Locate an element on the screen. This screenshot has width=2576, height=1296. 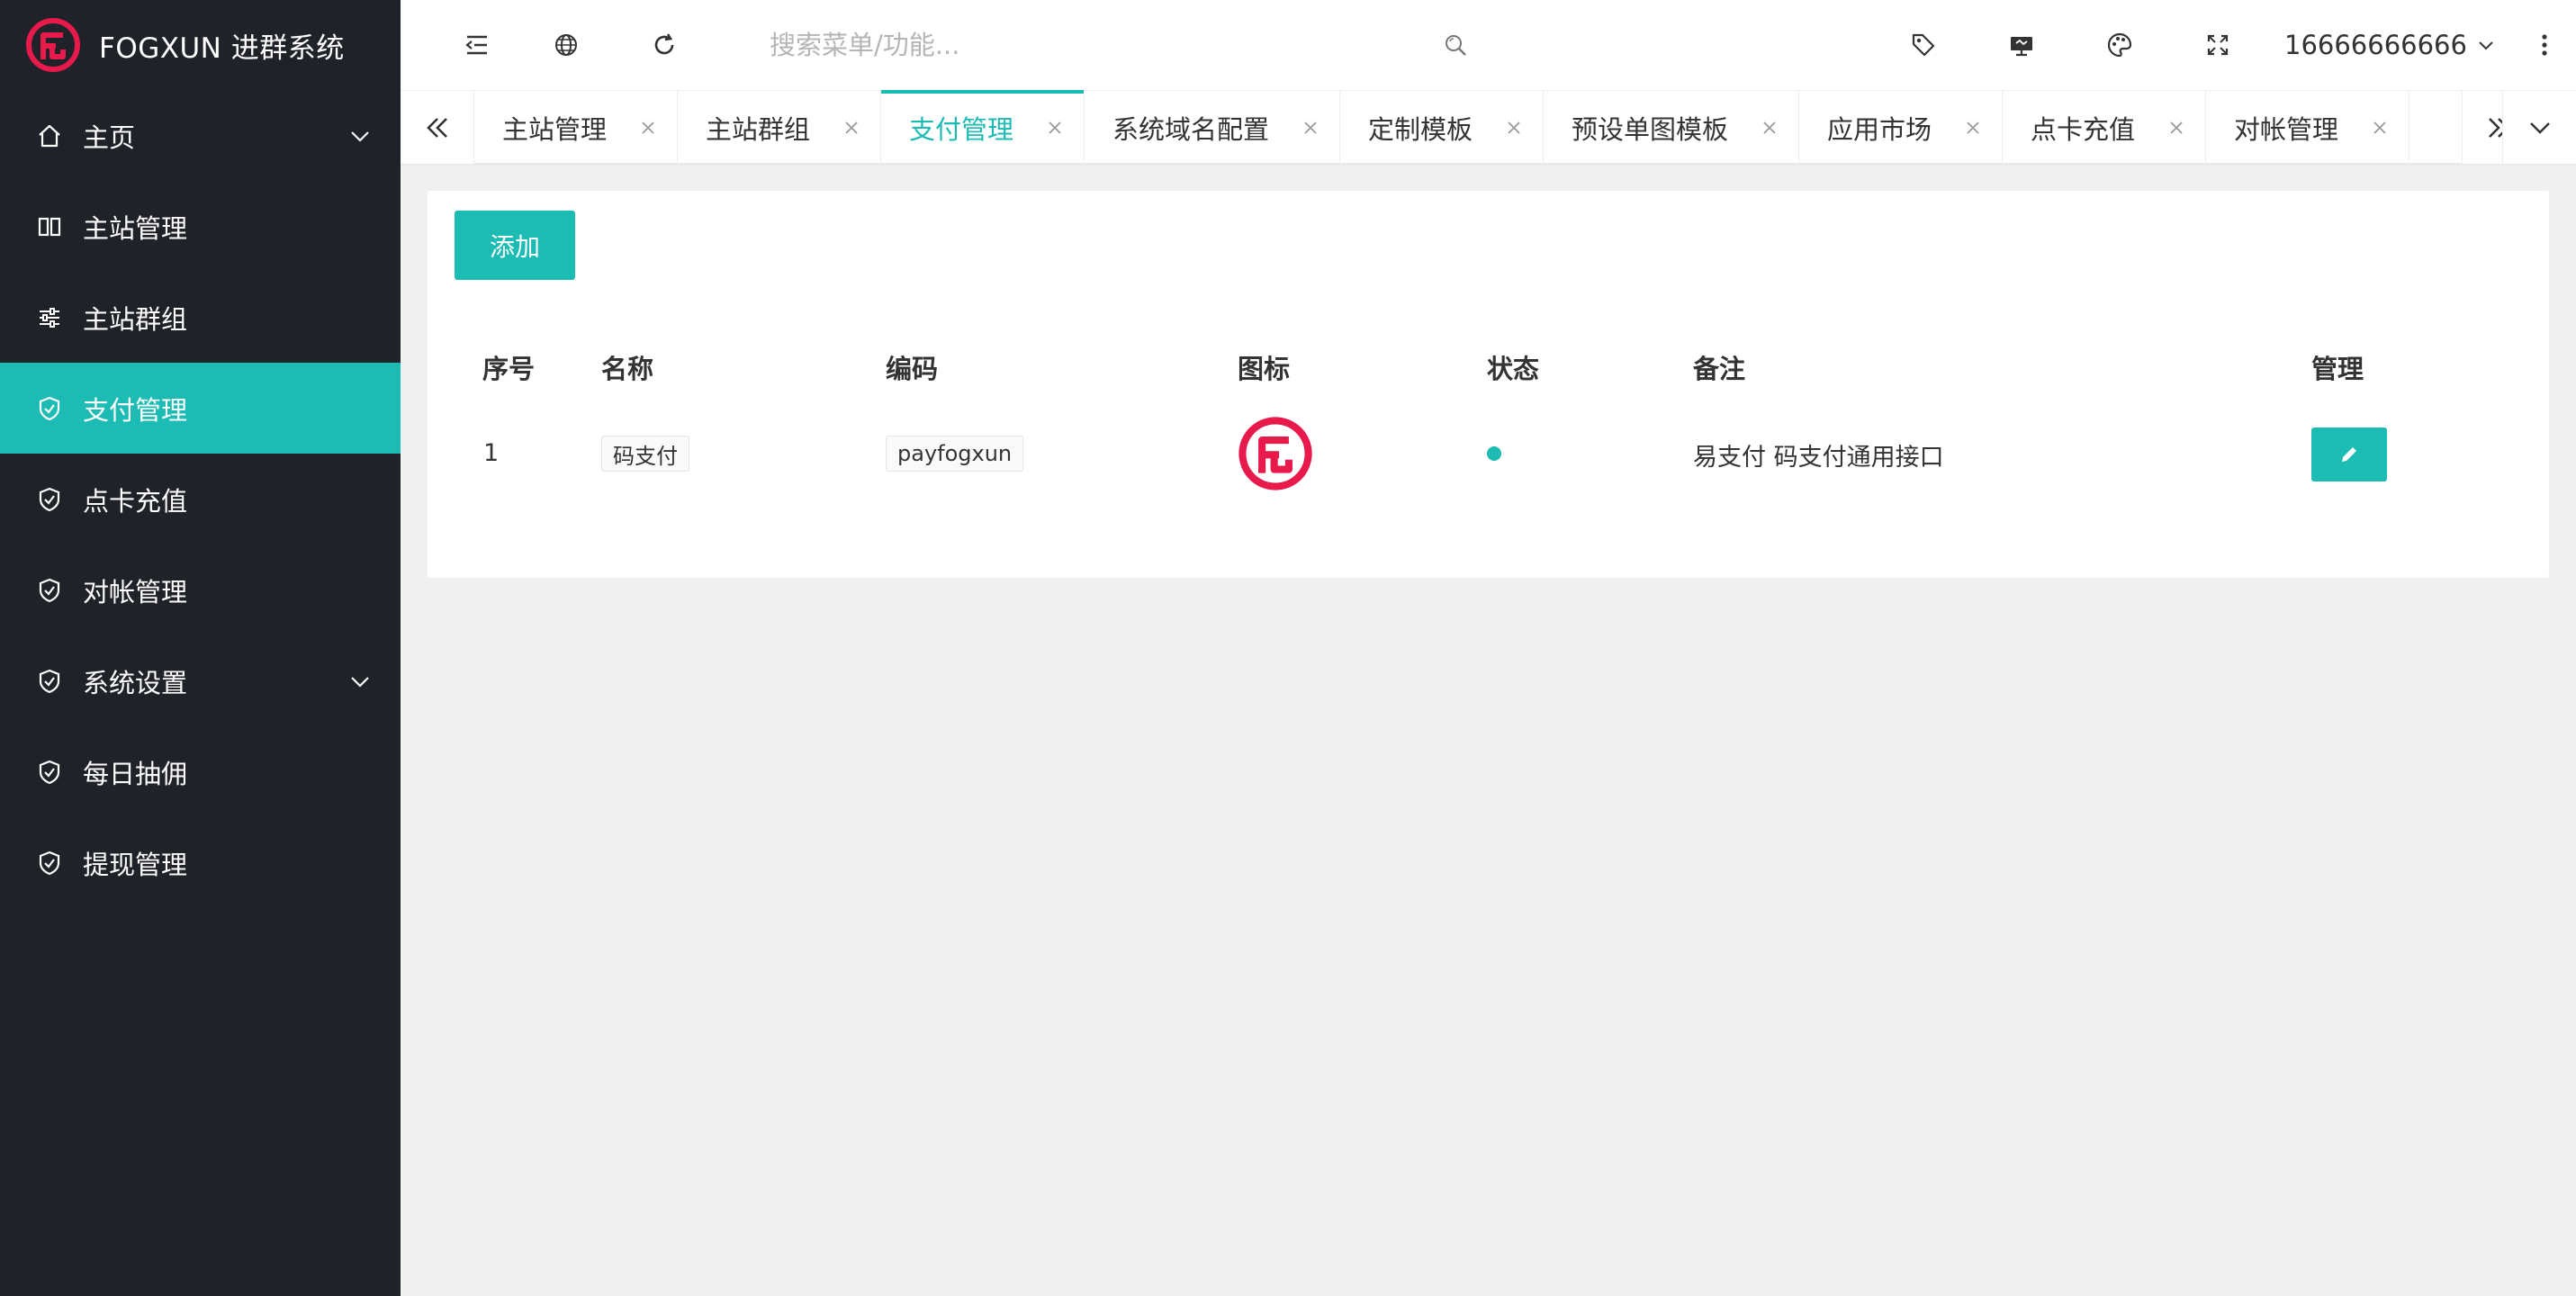
search-box is located at coordinates (1118, 45).